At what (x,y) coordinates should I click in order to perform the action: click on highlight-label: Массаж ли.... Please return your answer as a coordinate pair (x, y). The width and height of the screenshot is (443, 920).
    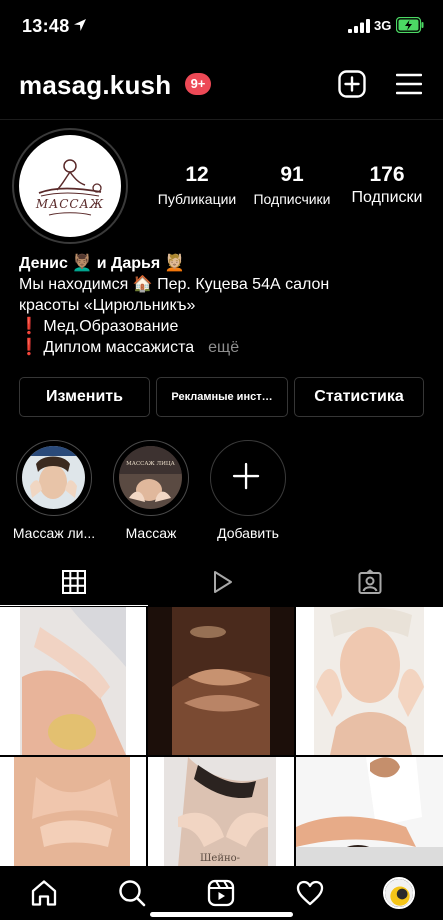
    Looking at the image, I should click on (54, 533).